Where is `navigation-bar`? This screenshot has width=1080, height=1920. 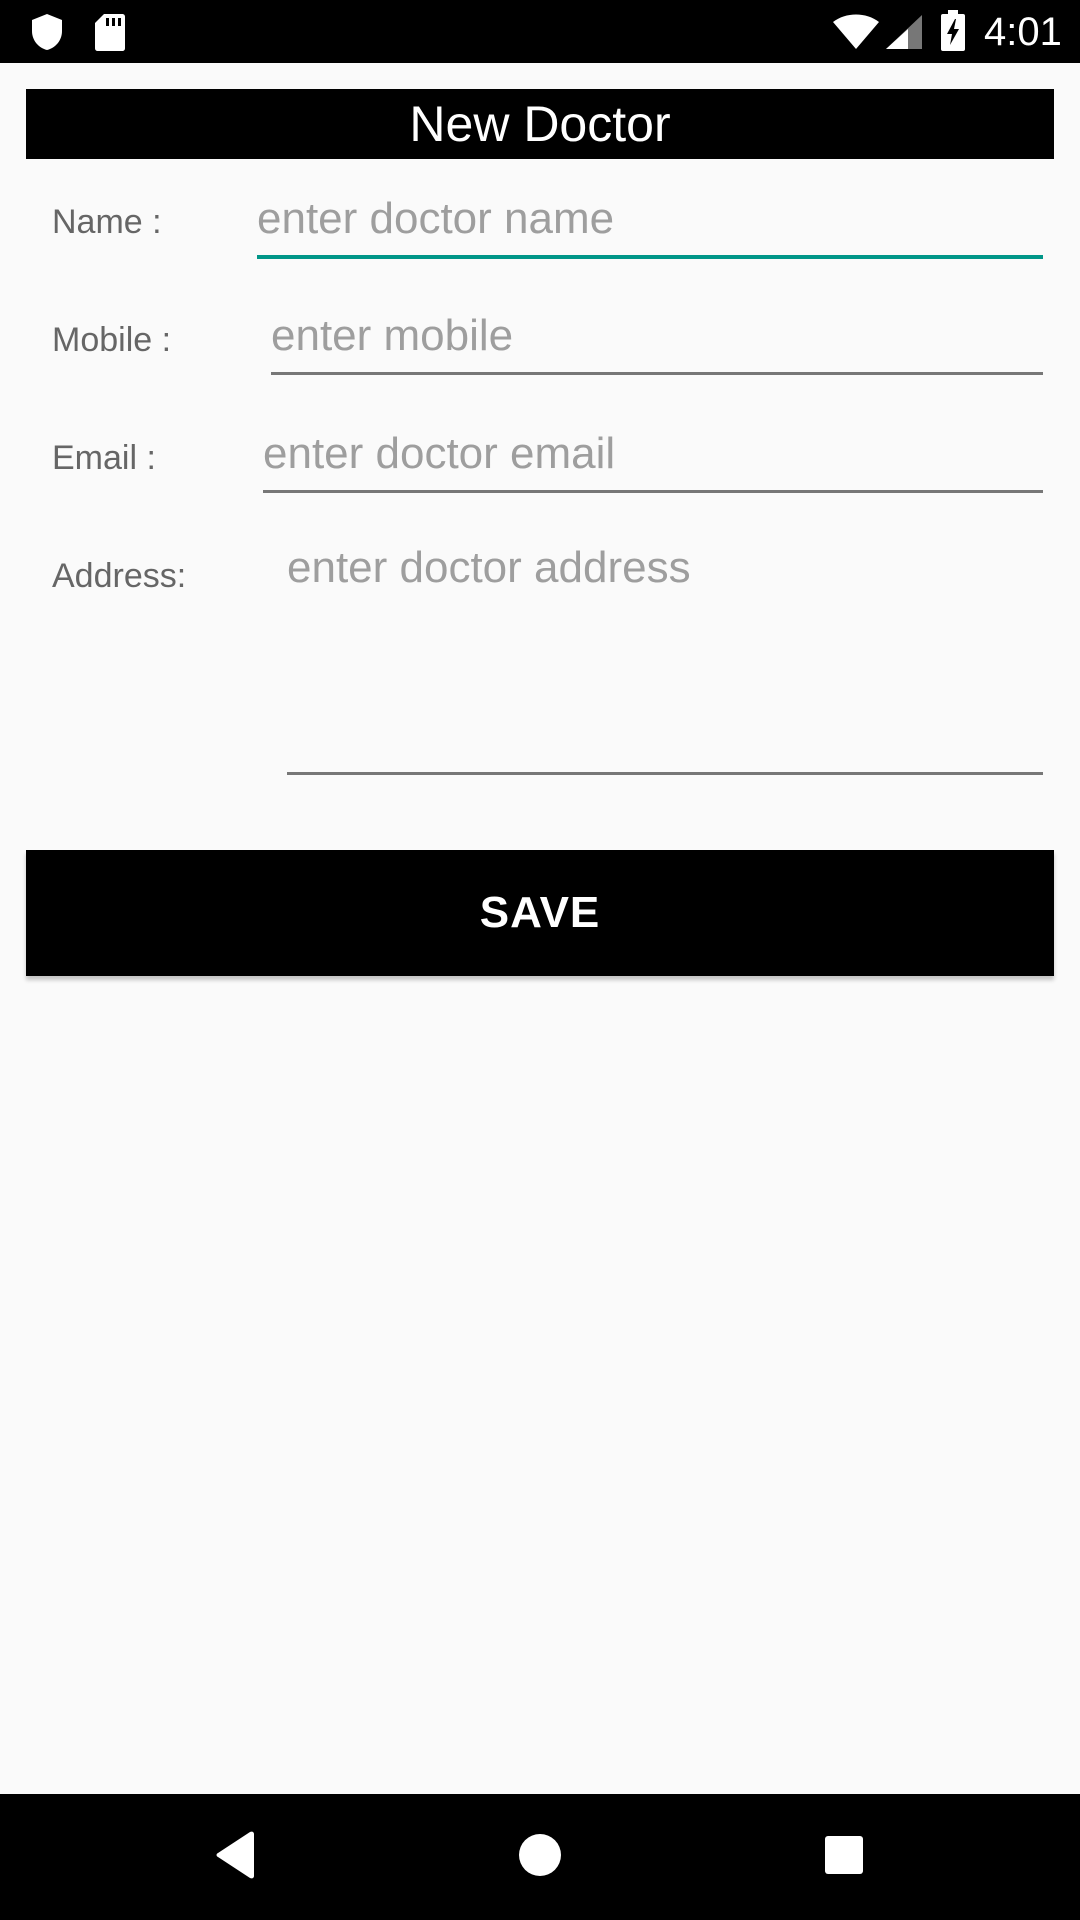
navigation-bar is located at coordinates (540, 1857).